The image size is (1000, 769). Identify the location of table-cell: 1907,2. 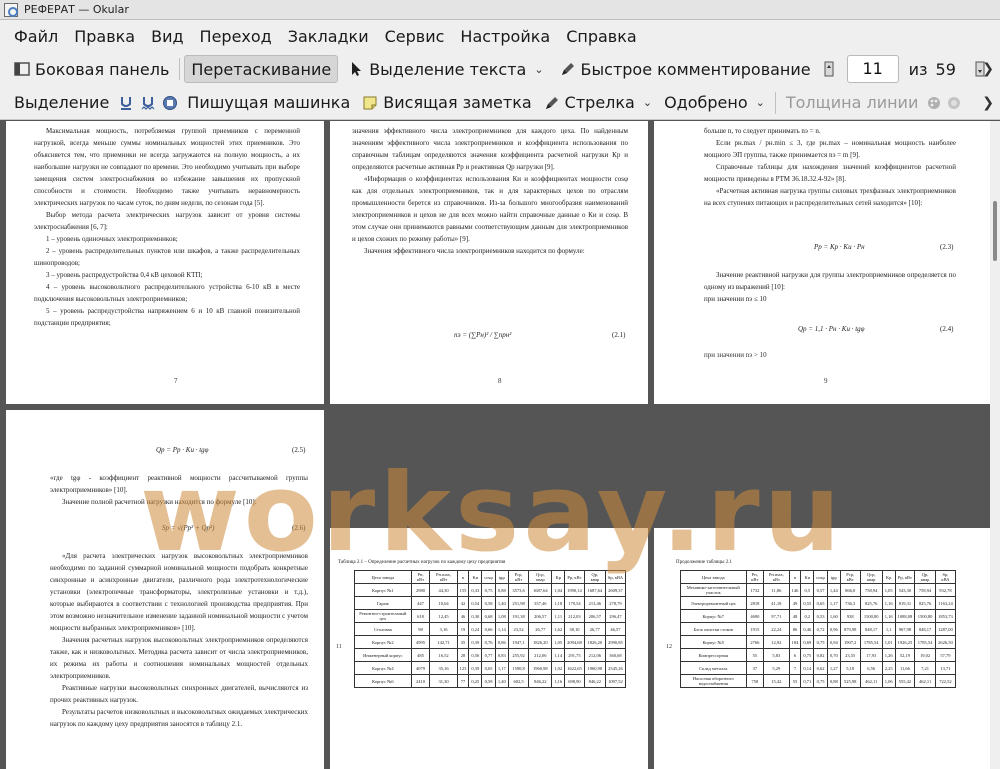
(850, 642).